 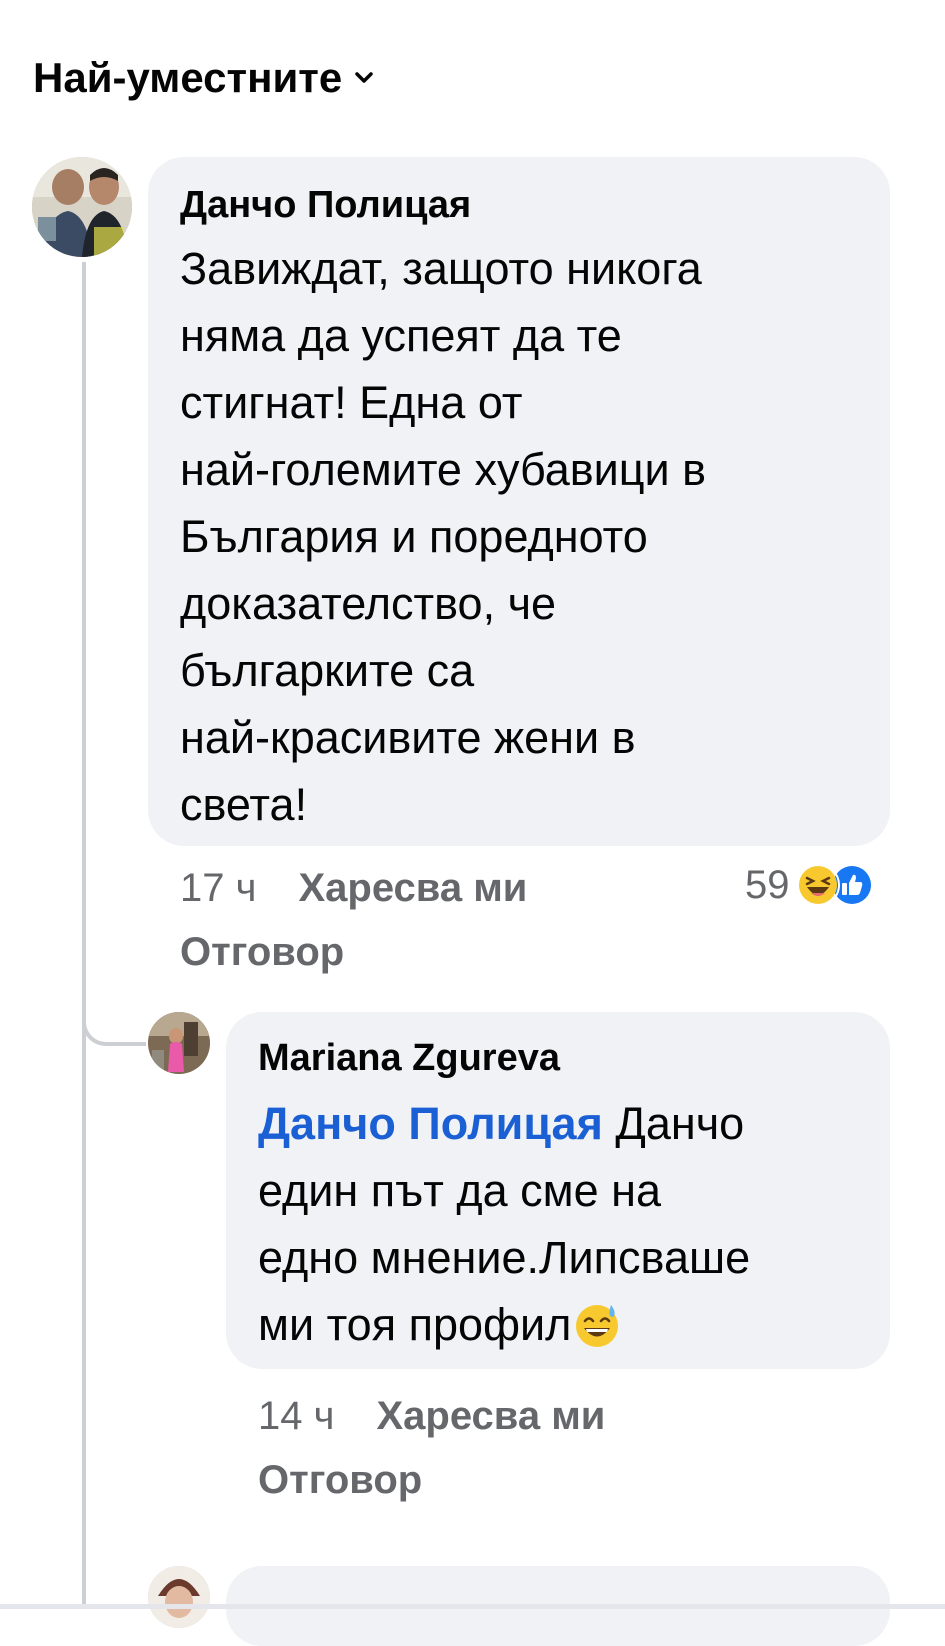 I want to click on chevron-down-icon, so click(x=364, y=78).